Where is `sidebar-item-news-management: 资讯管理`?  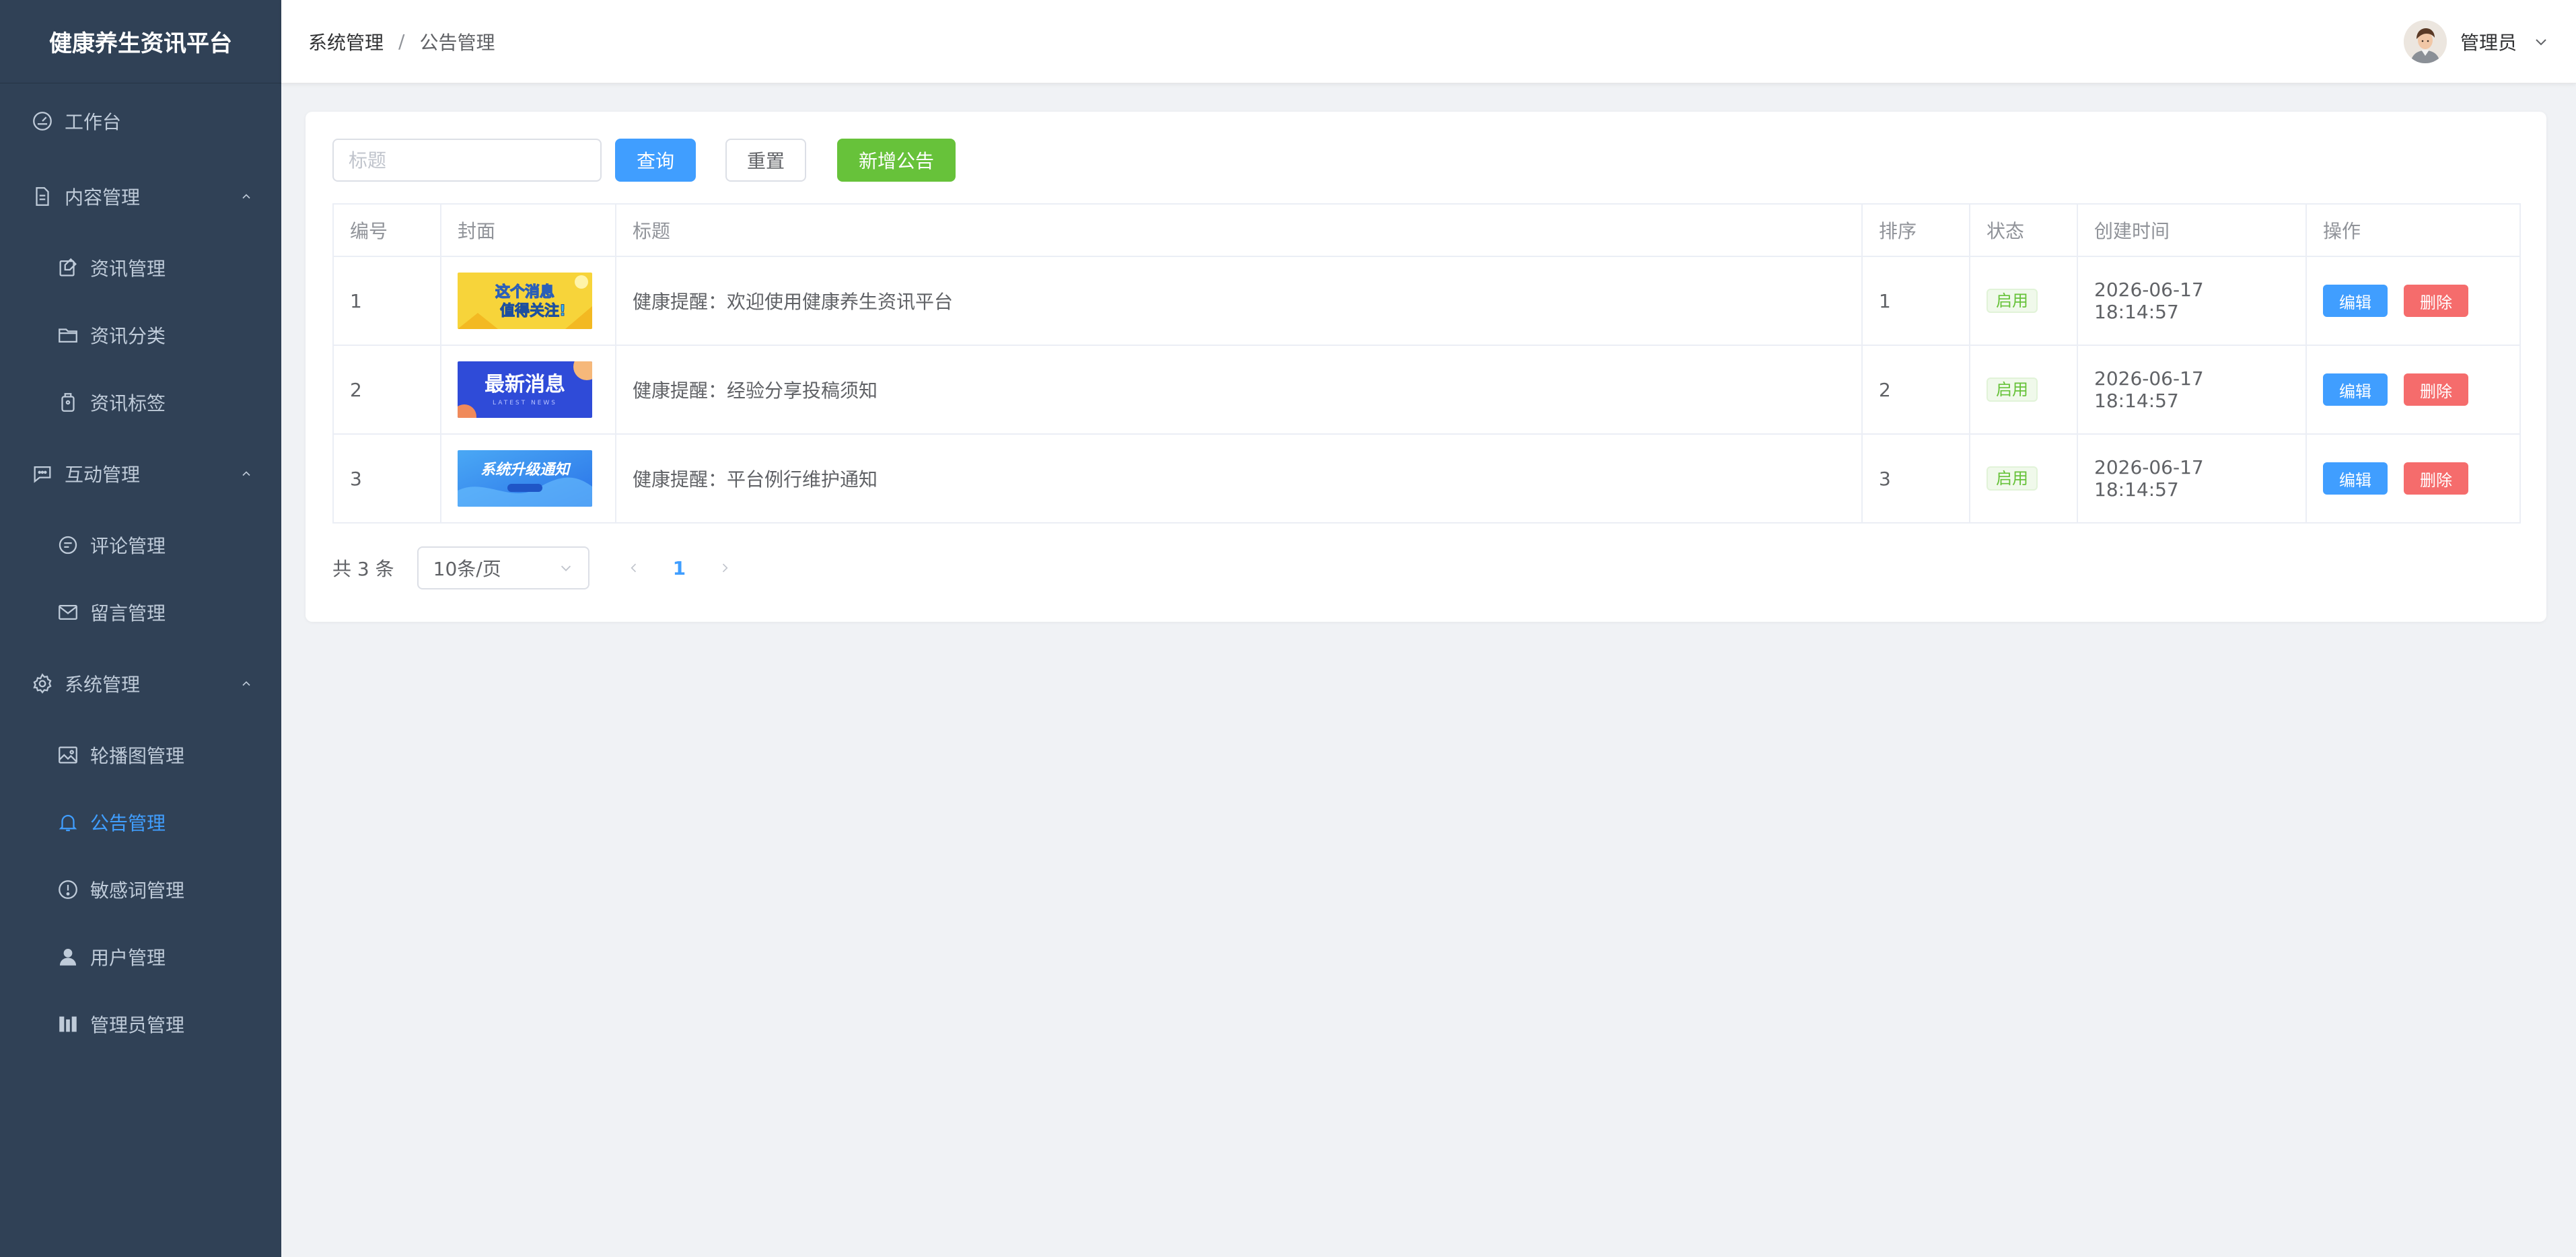
sidebar-item-news-management: 资讯管理 is located at coordinates (140, 267).